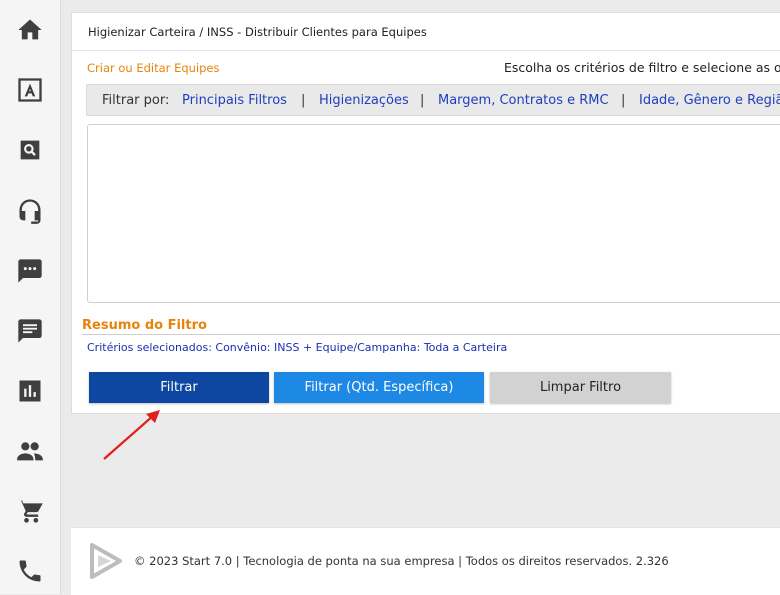 The image size is (780, 595). I want to click on filter-button: Filtrar, so click(179, 387).